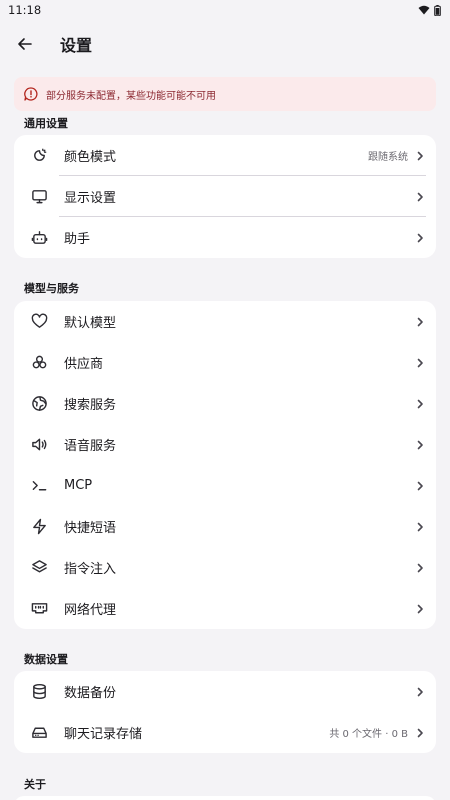 This screenshot has height=800, width=450. I want to click on general-settings-card: 颜色模式 跟随系统 显示设置 助手, so click(225, 196).